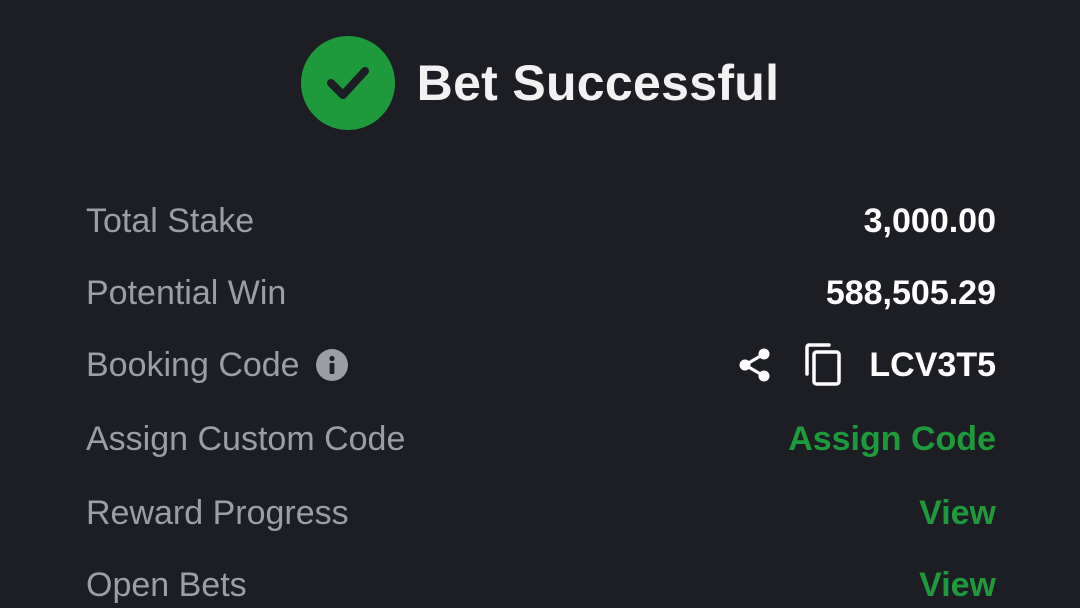 Image resolution: width=1080 pixels, height=608 pixels. What do you see at coordinates (541, 439) in the screenshot?
I see `assign-custom-code-row: Assign Custom Code Assign Code` at bounding box center [541, 439].